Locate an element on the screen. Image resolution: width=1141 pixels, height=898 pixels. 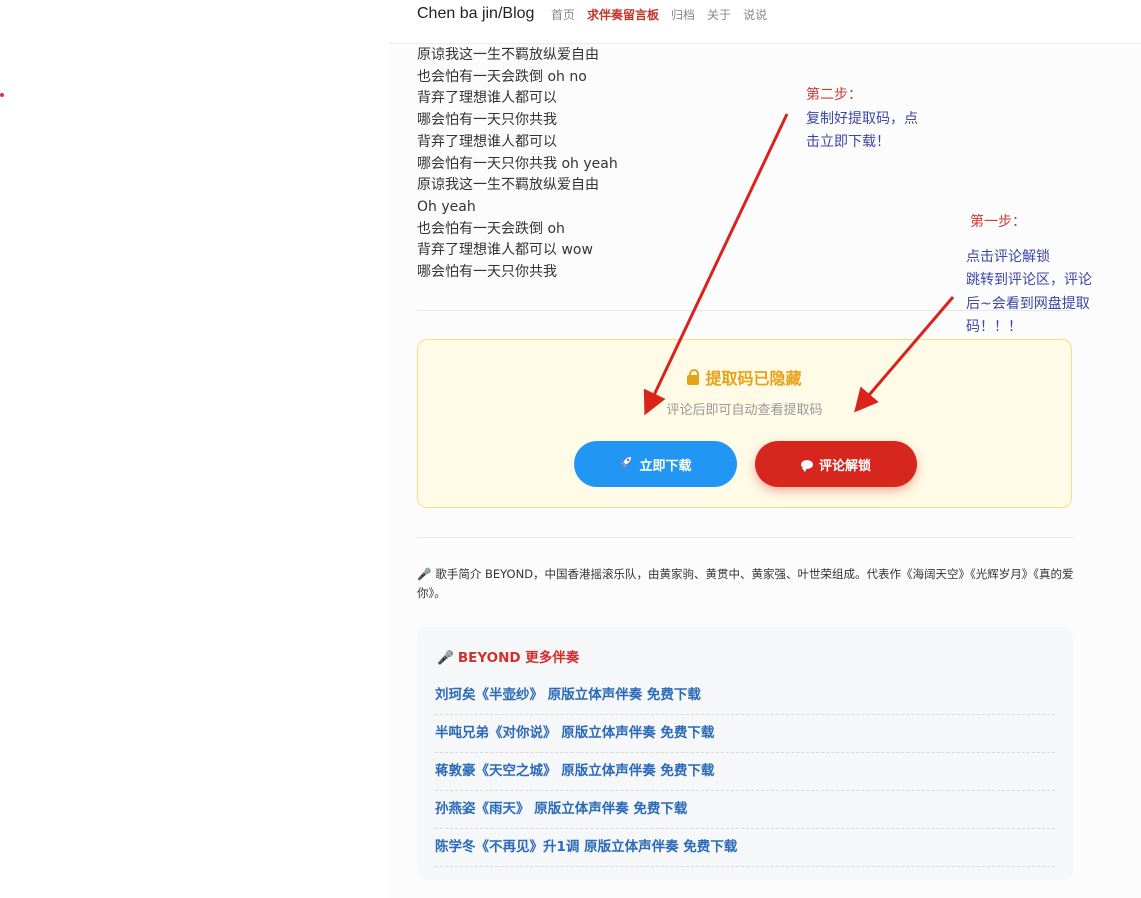
annotation-arrows is located at coordinates (799, 264).